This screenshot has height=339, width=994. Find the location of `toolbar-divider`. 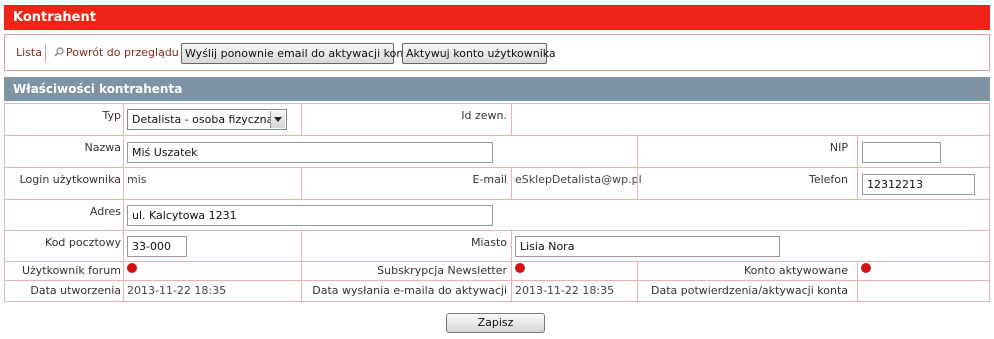

toolbar-divider is located at coordinates (45, 53).